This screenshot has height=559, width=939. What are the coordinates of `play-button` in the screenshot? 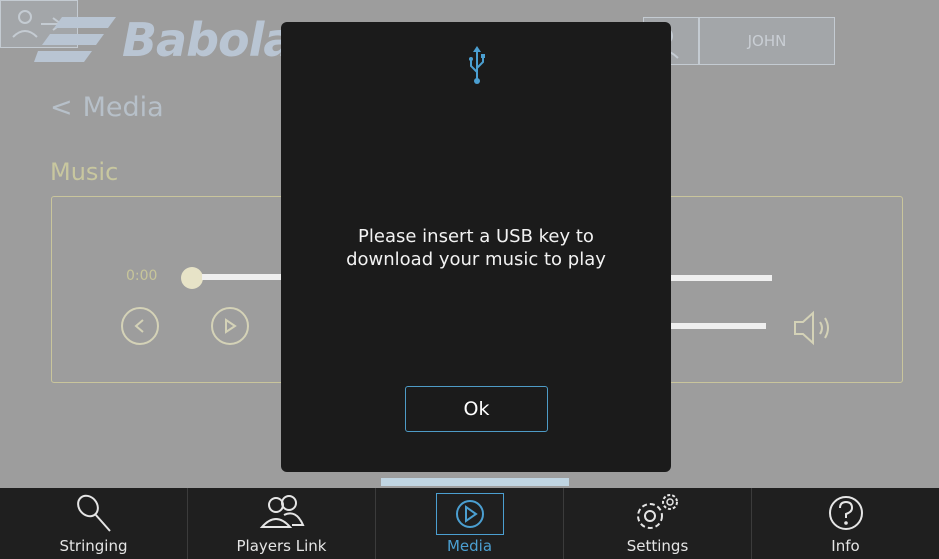 It's located at (230, 326).